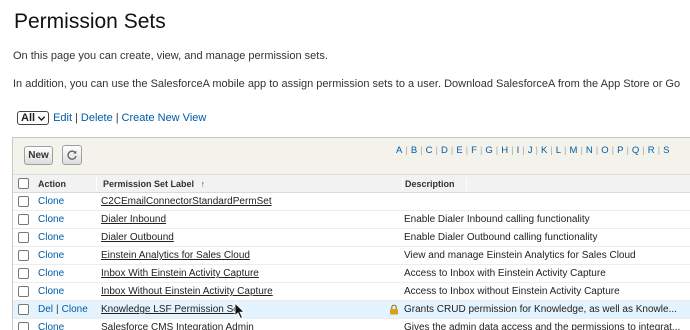 This screenshot has height=330, width=690. I want to click on alphabet-letter-p: P, so click(620, 150).